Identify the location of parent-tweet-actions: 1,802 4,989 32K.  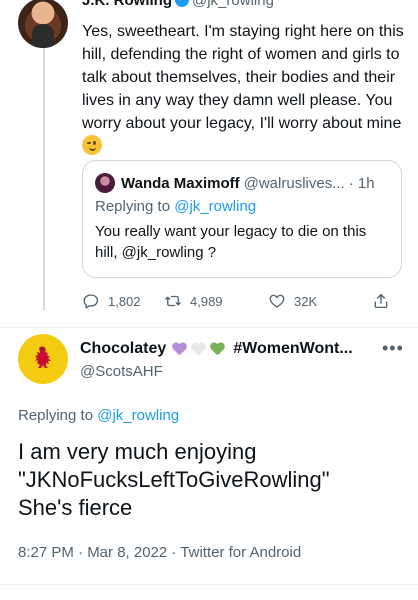
(243, 301).